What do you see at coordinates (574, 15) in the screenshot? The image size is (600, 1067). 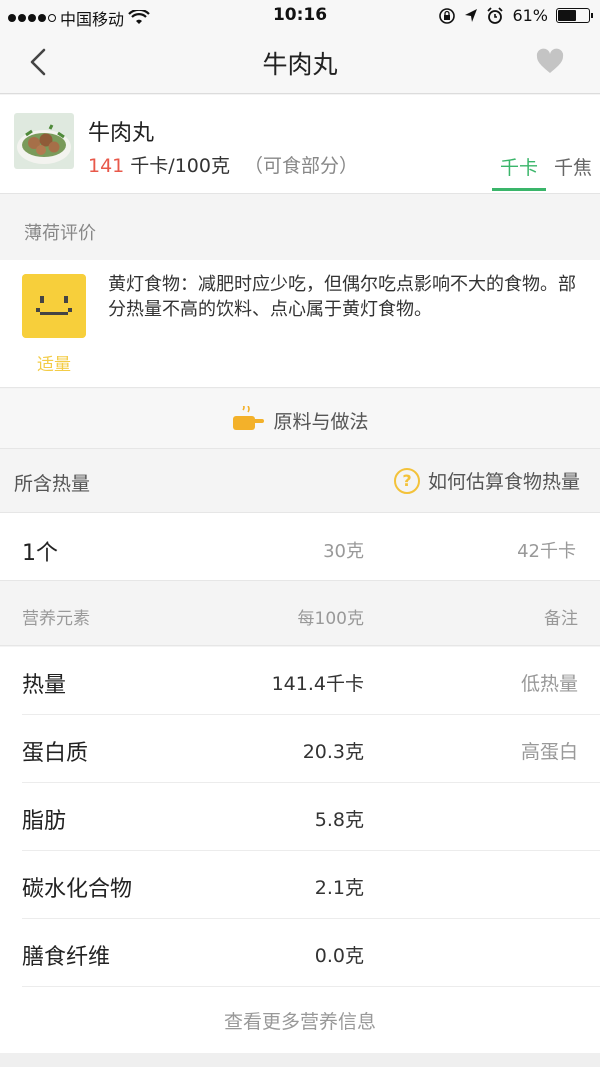 I see `battery-icon` at bounding box center [574, 15].